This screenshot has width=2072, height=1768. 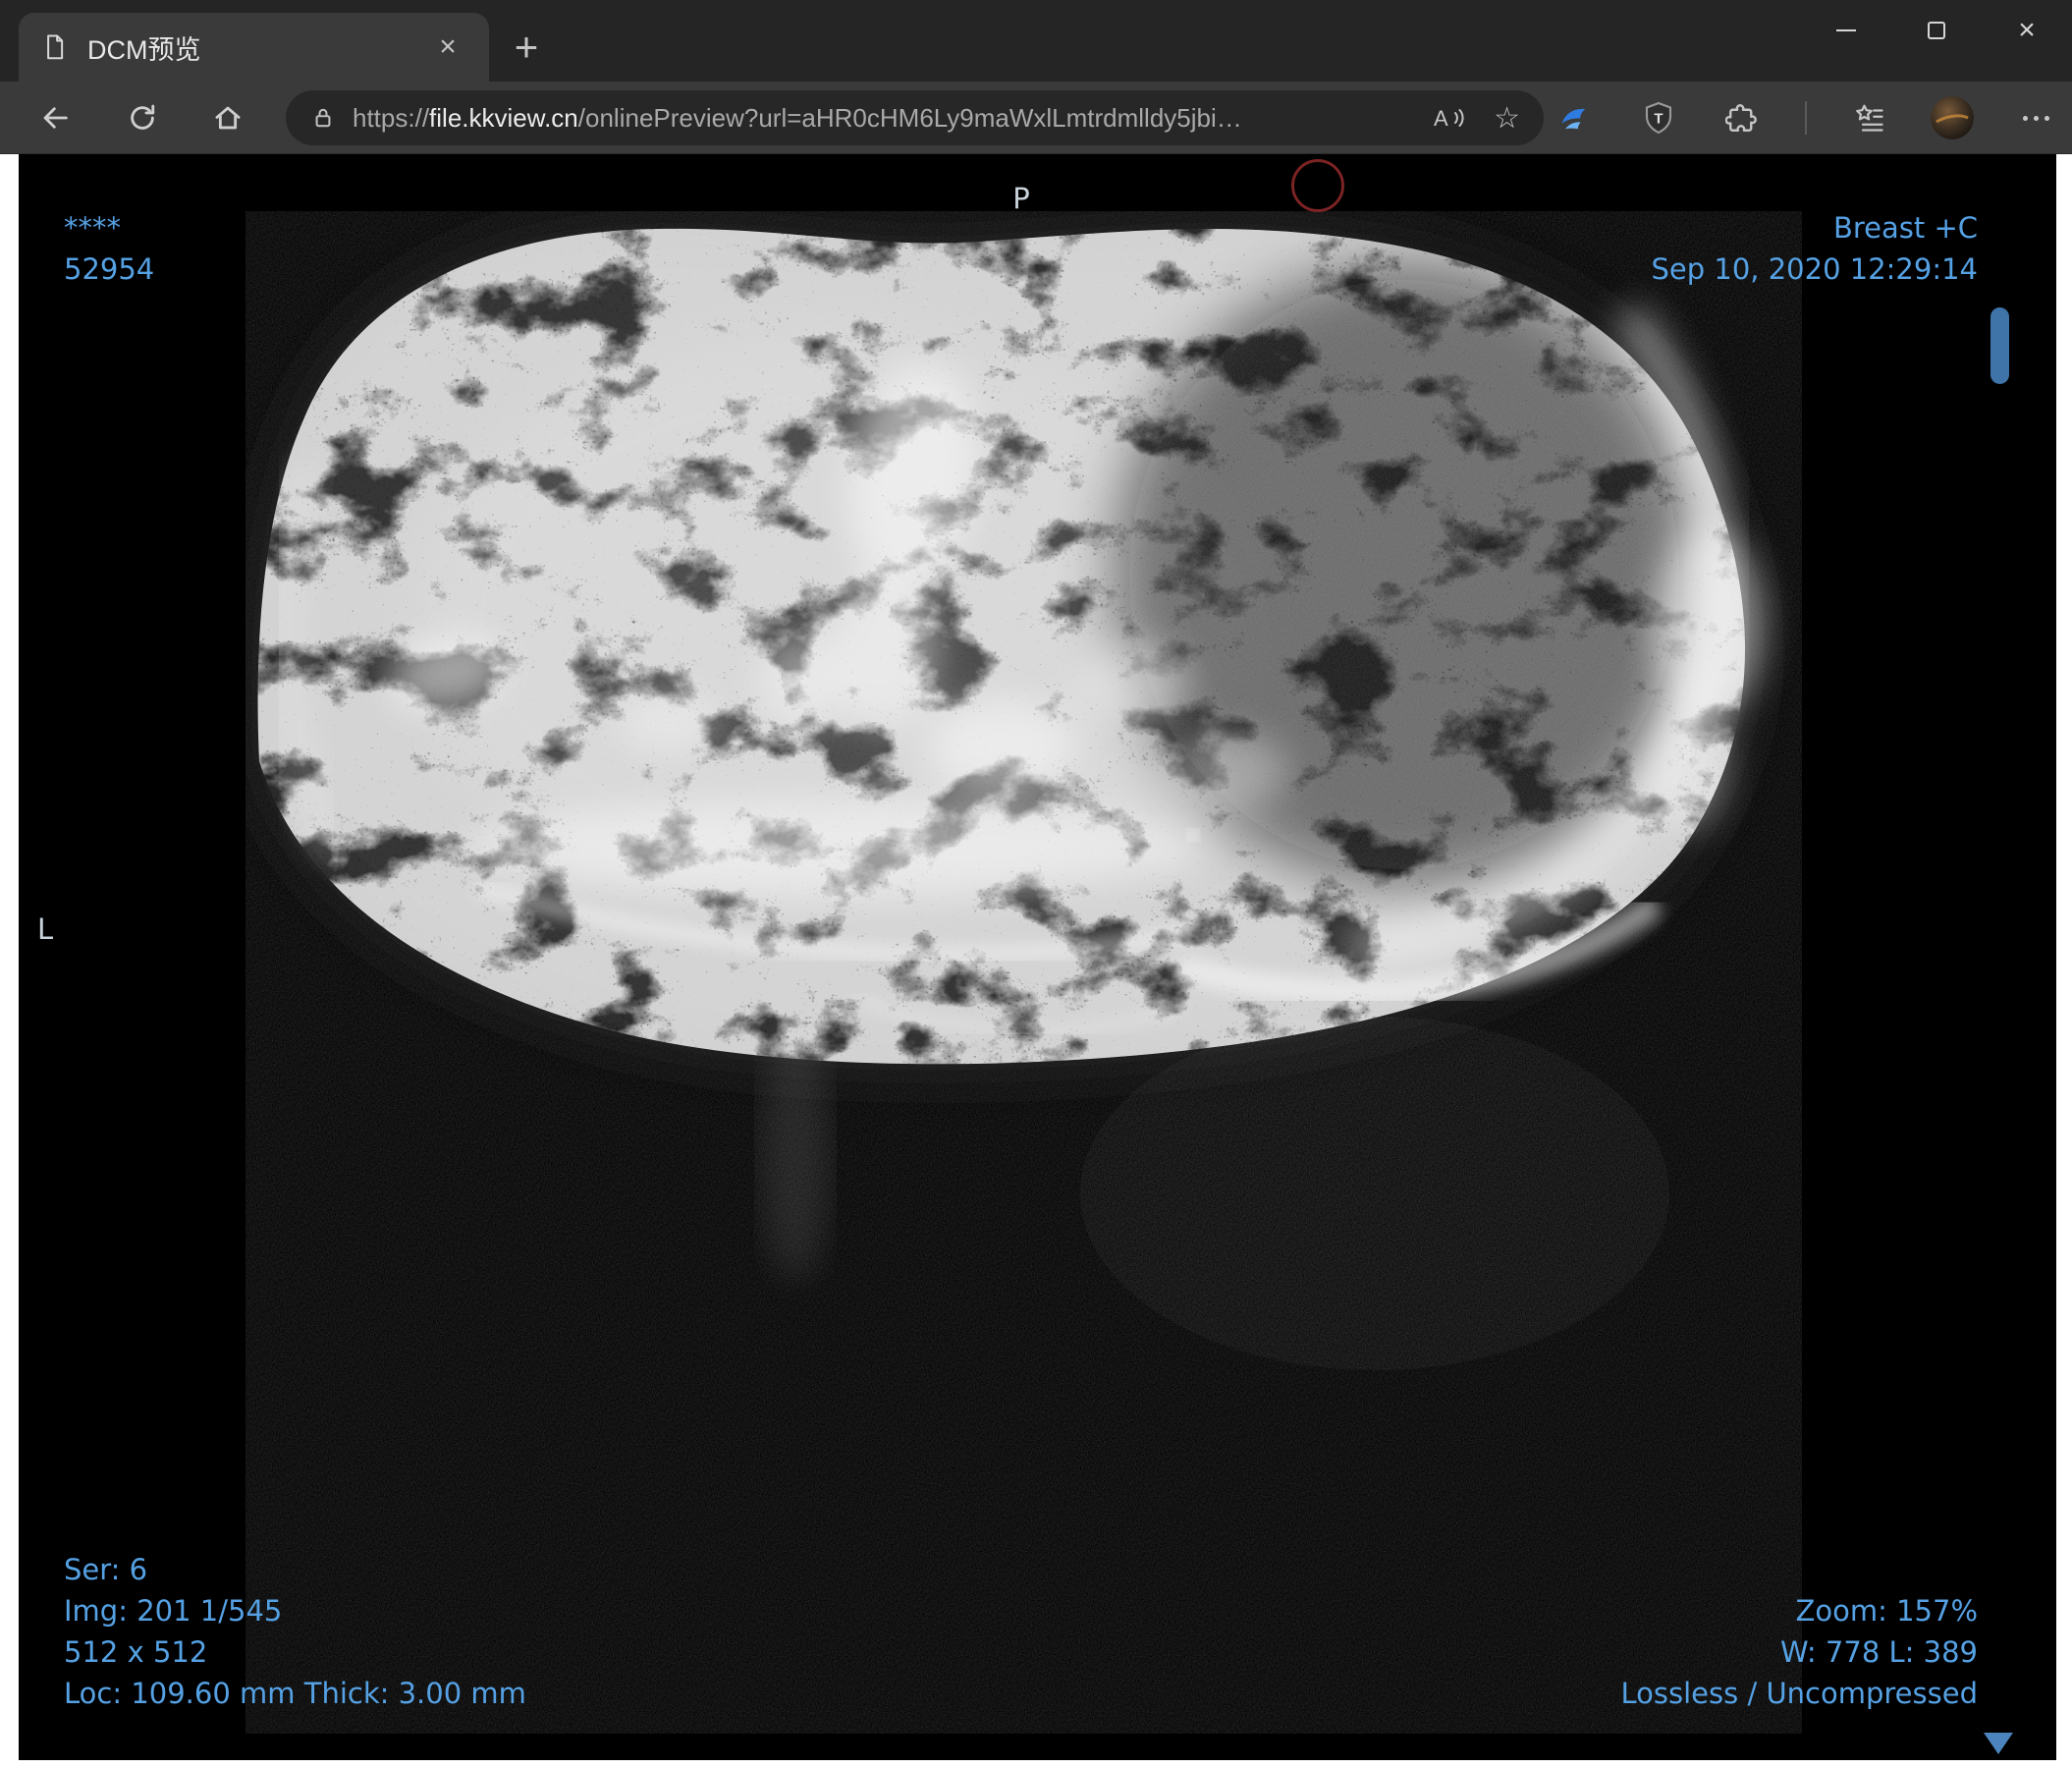 I want to click on home-icon, so click(x=228, y=118).